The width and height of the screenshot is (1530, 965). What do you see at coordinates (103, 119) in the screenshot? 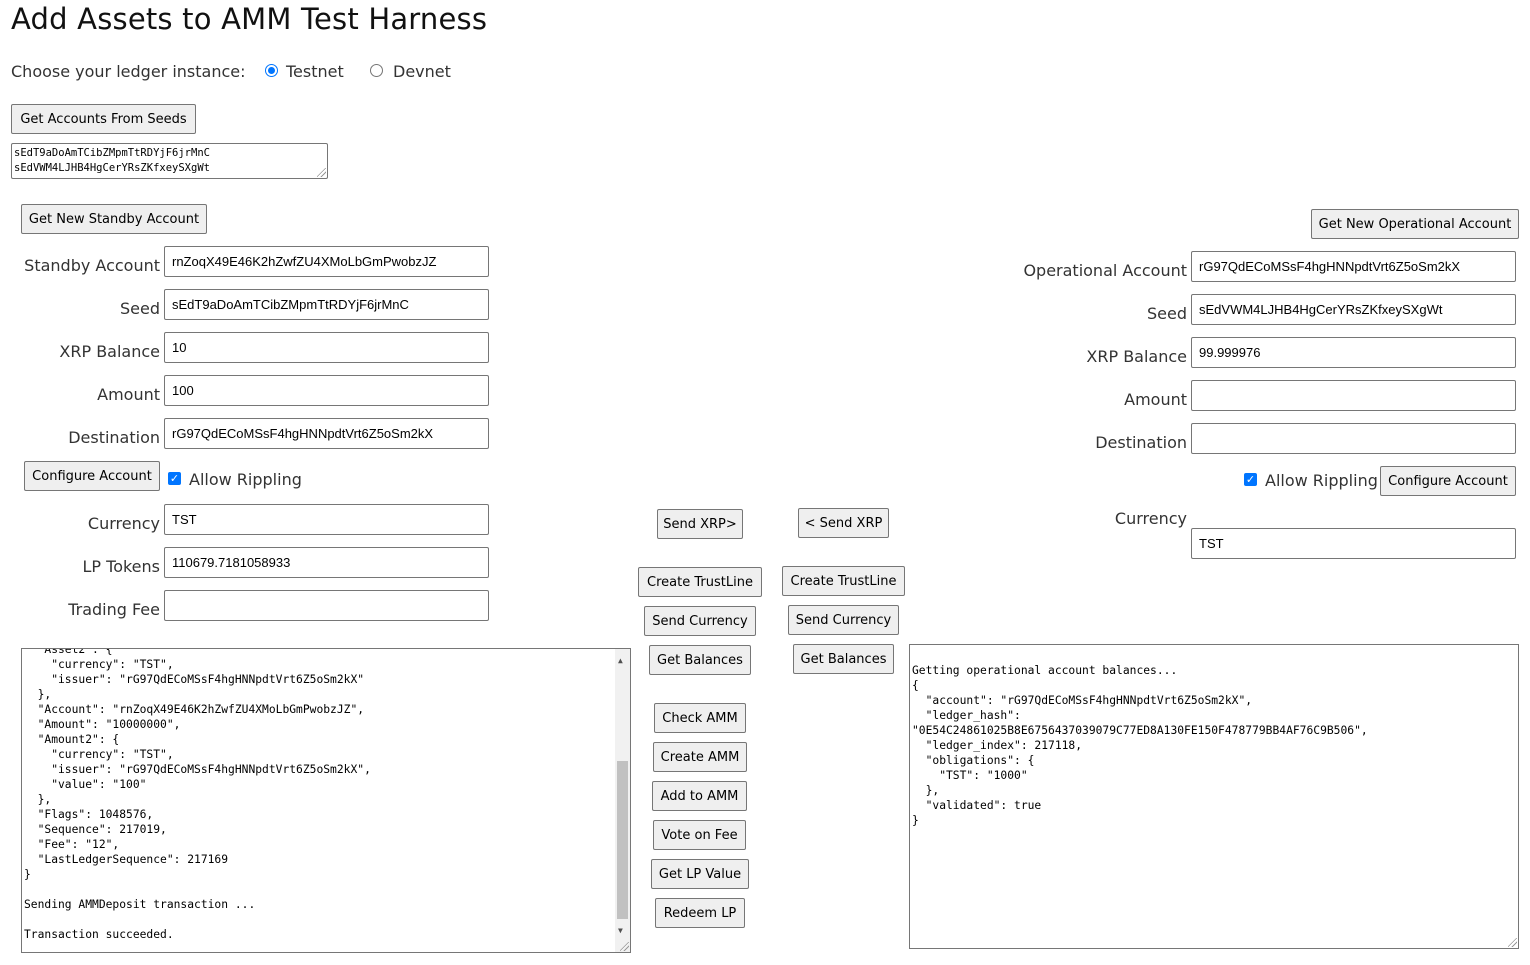
I see `get-accounts-from-seeds-button: Get Accounts From Seeds` at bounding box center [103, 119].